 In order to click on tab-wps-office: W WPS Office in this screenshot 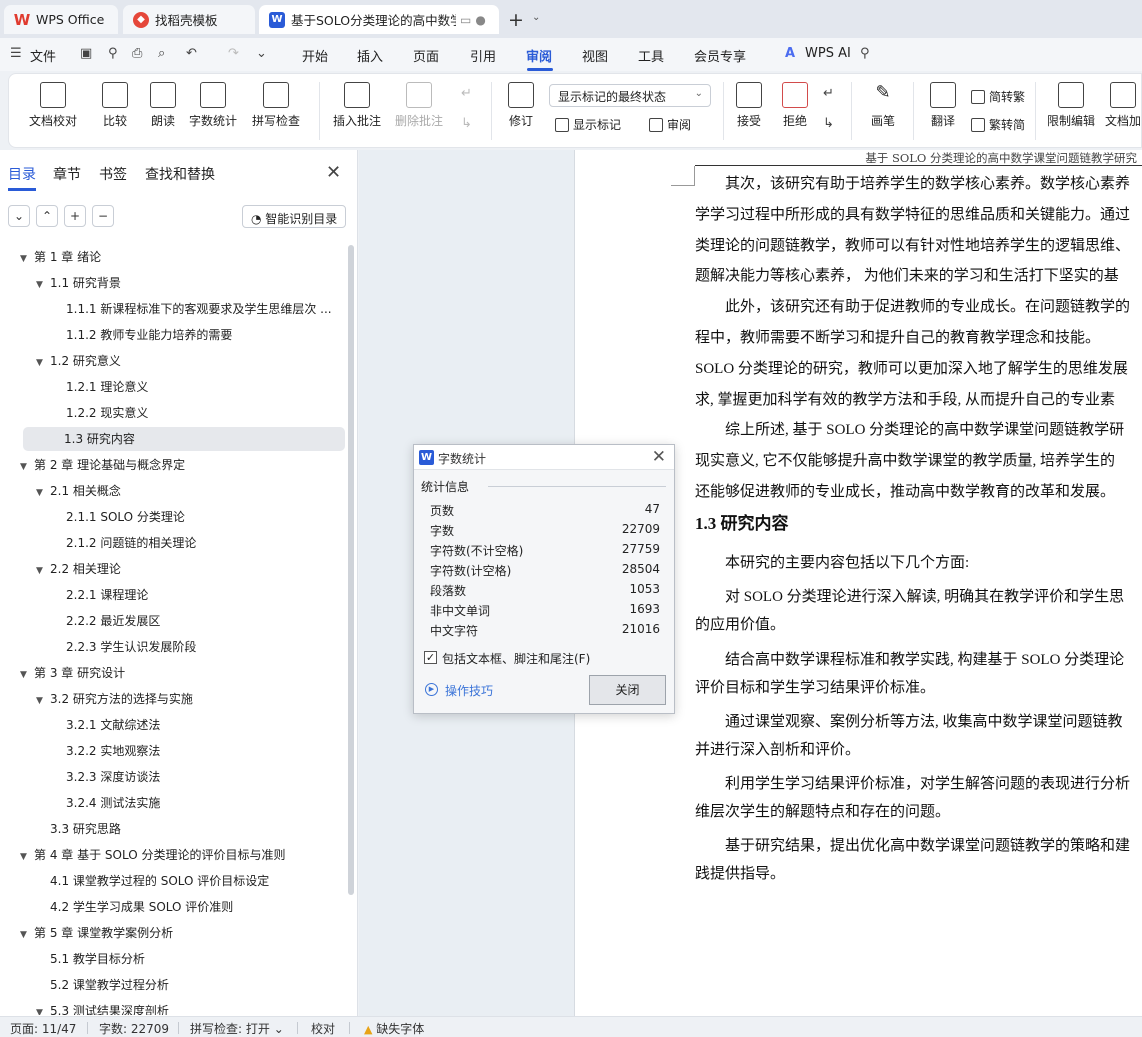, I will do `click(61, 19)`.